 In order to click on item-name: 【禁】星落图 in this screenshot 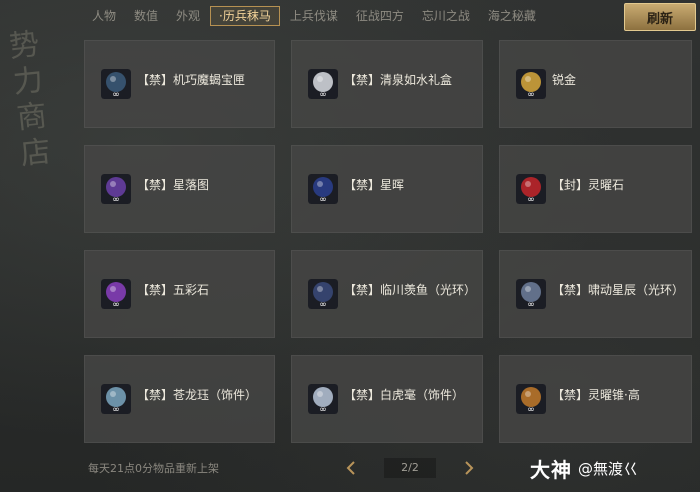, I will do `click(173, 185)`.